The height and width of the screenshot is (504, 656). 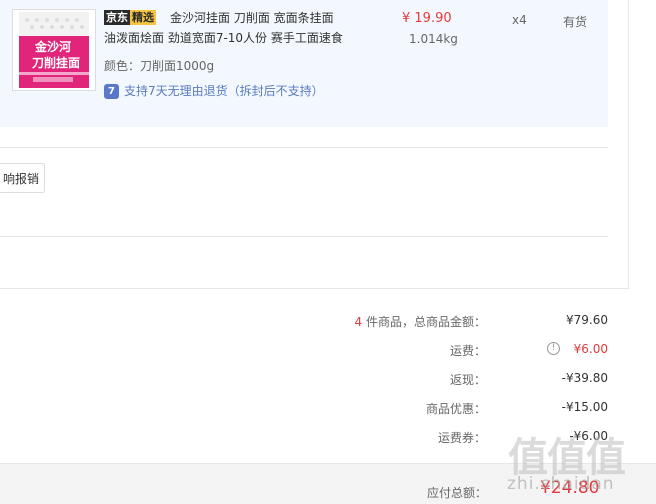 I want to click on summary-freight-label: 运费：, so click(x=467, y=351).